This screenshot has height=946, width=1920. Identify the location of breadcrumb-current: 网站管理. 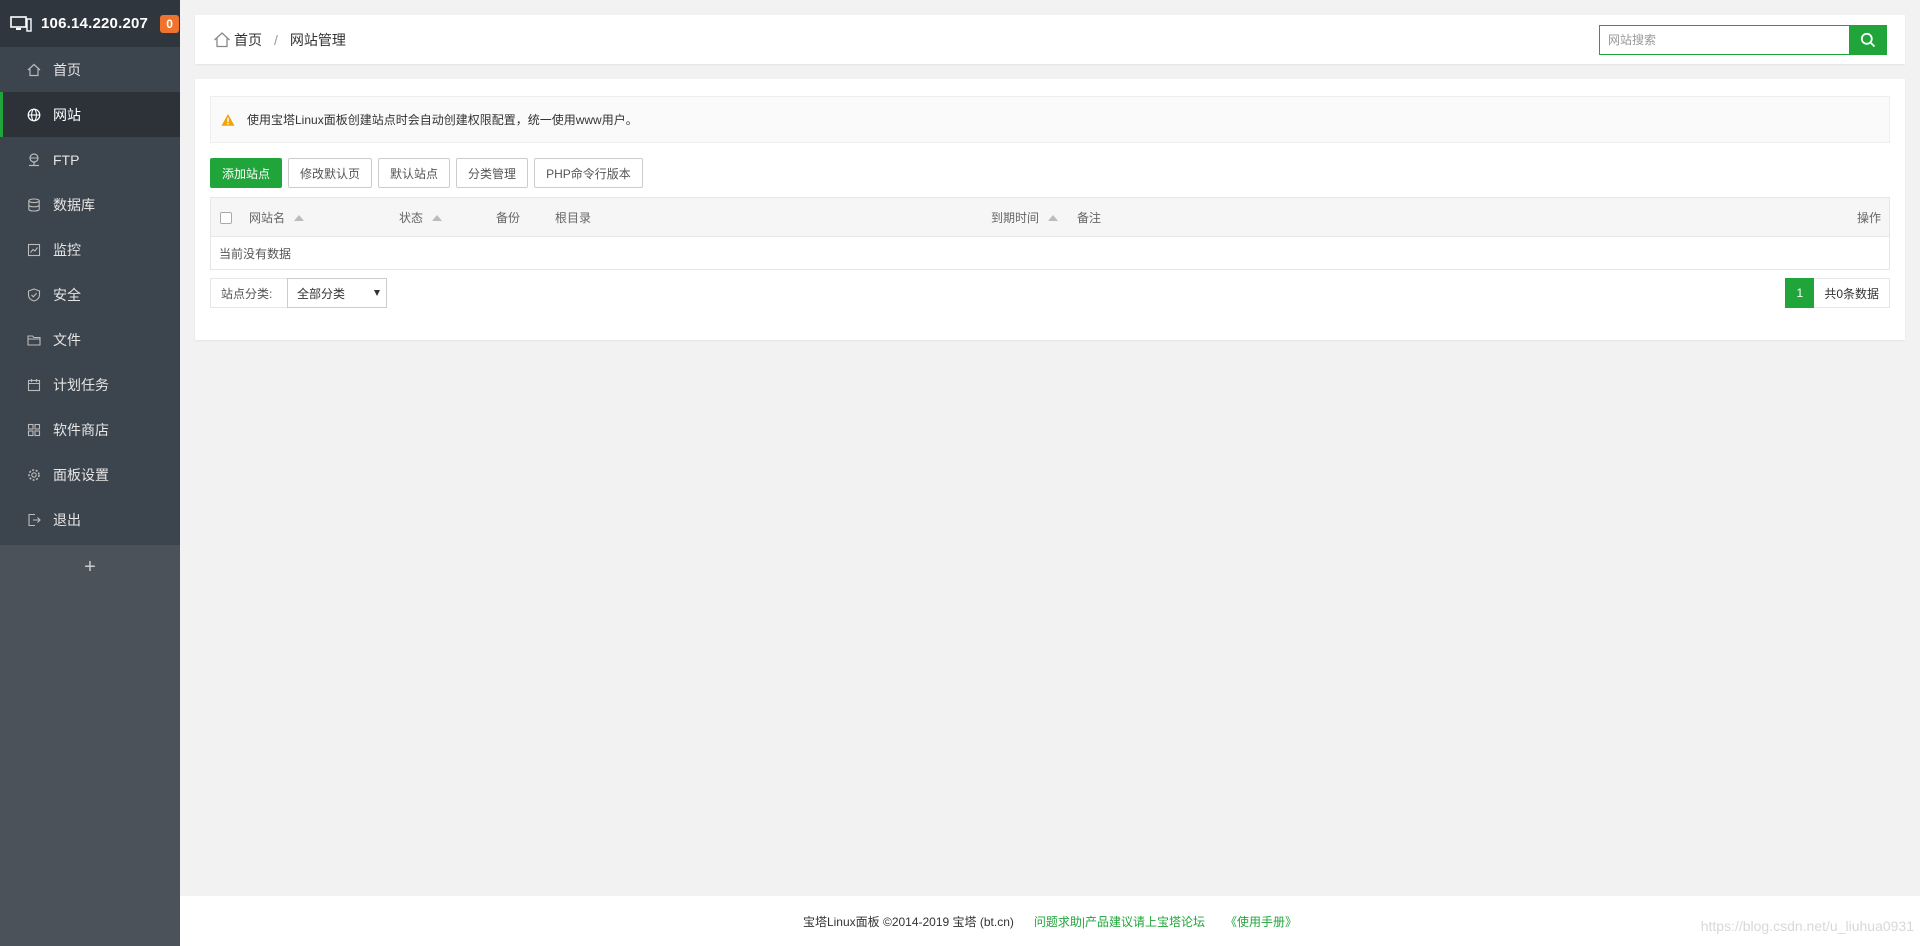
(317, 39).